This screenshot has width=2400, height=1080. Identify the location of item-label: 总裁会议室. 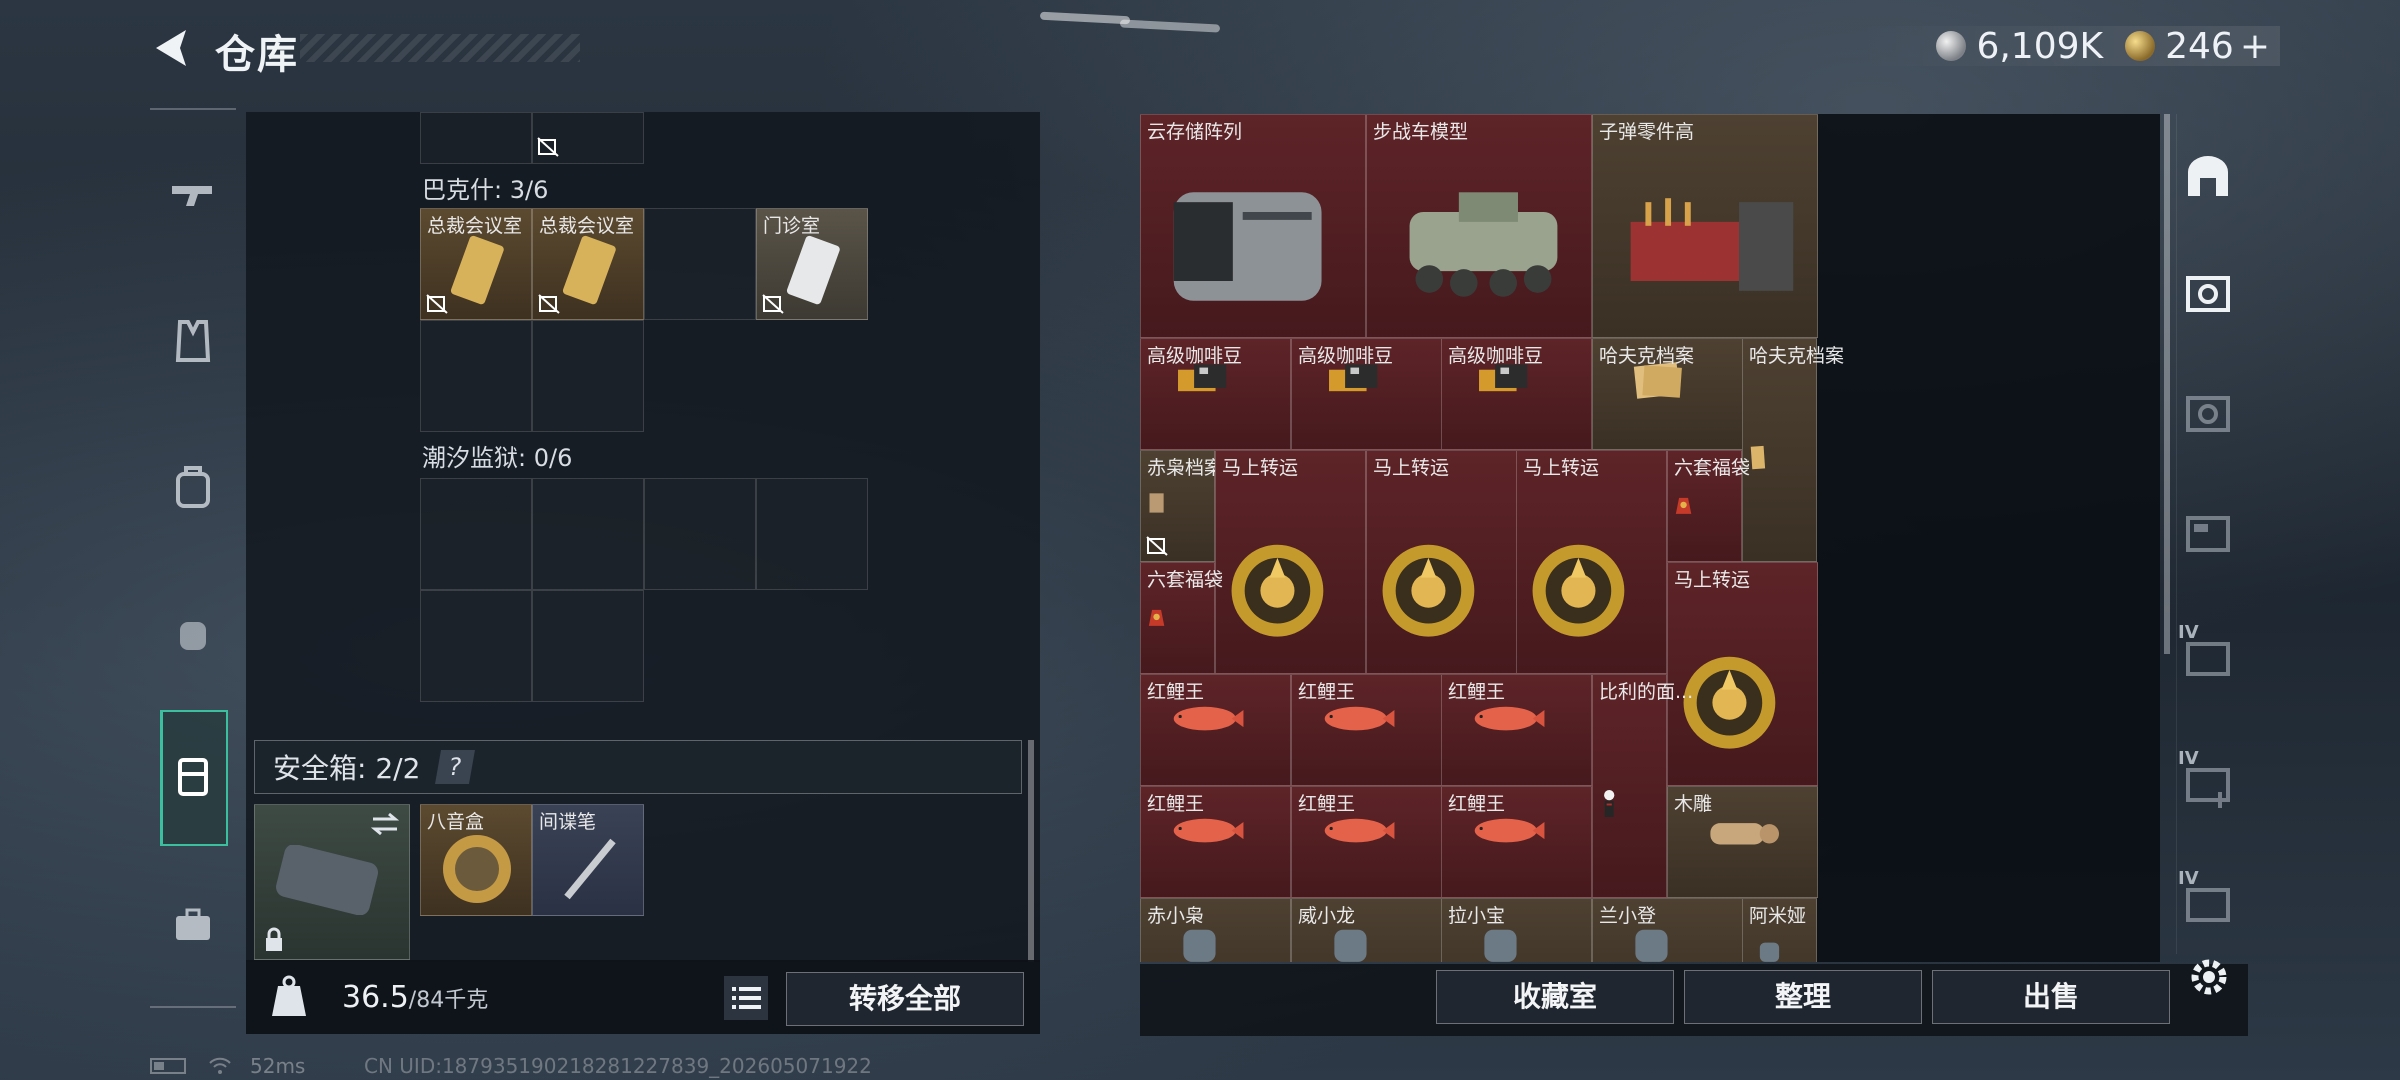
(475, 226).